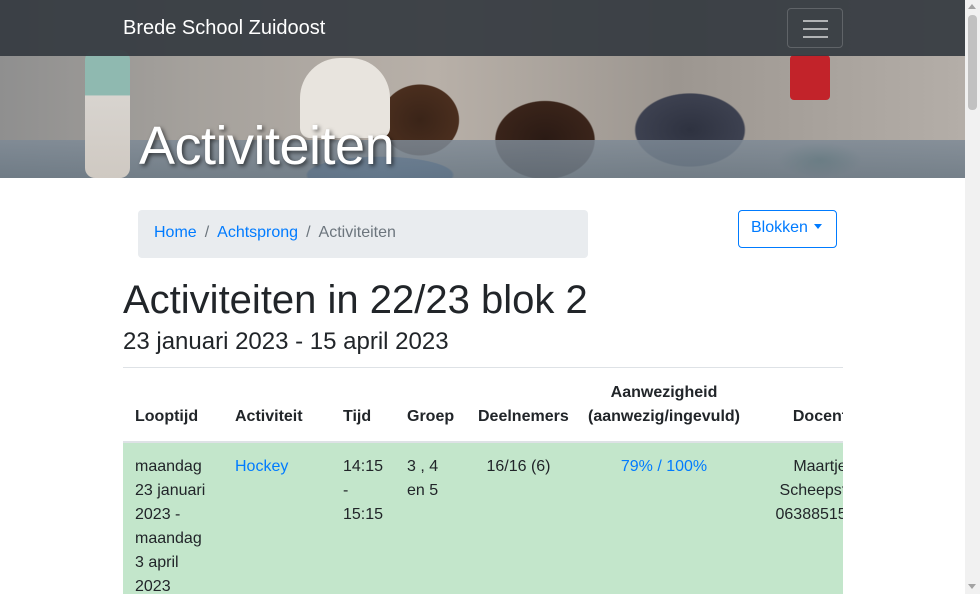  I want to click on page-scrollbar, so click(972, 297).